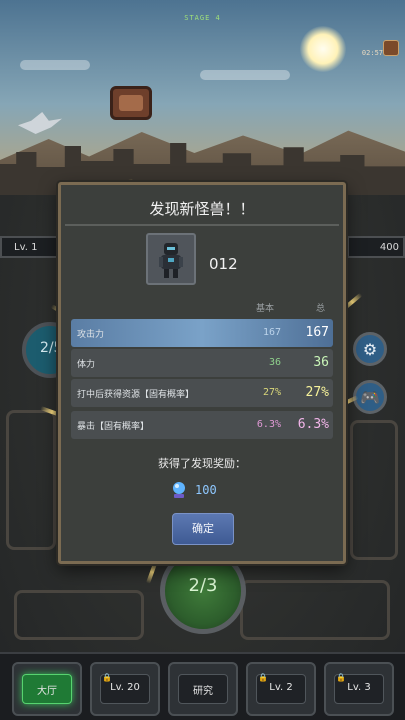 Image resolution: width=405 pixels, height=720 pixels. Describe the element at coordinates (202, 225) in the screenshot. I see `title-divider` at that location.